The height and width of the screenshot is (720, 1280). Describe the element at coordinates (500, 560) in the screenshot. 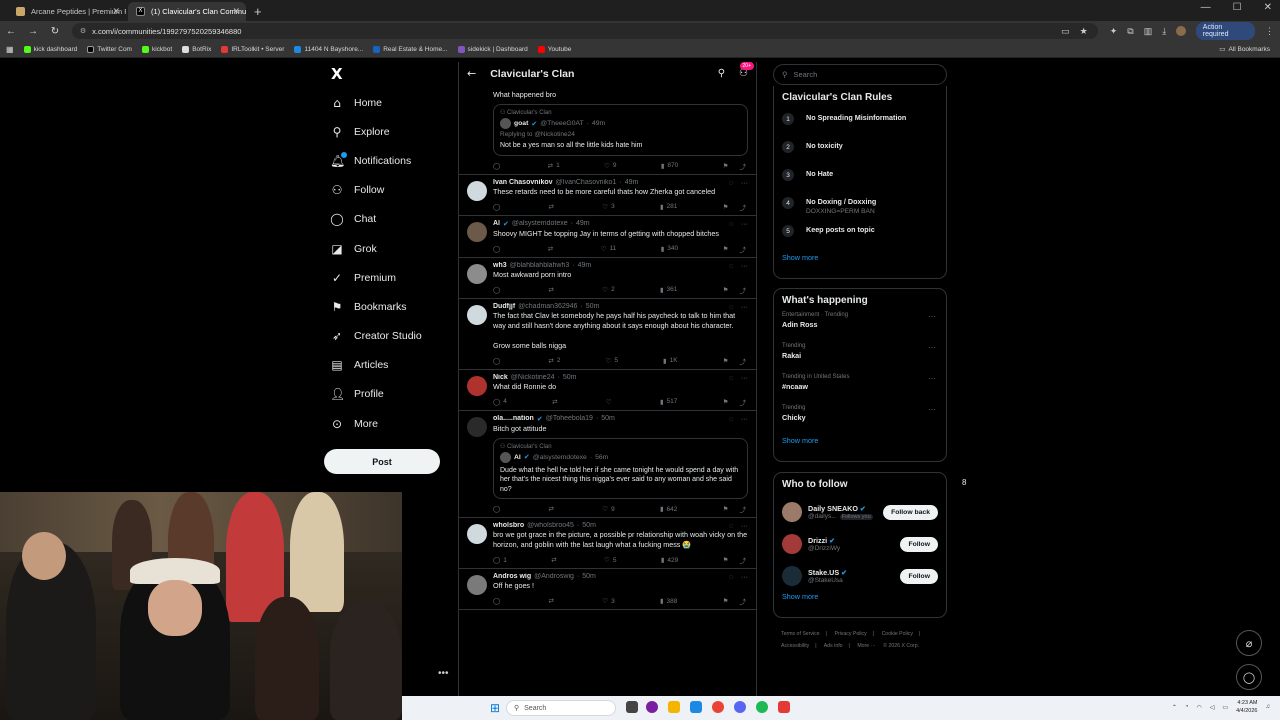

I see `reply-button: ◯ 1` at that location.